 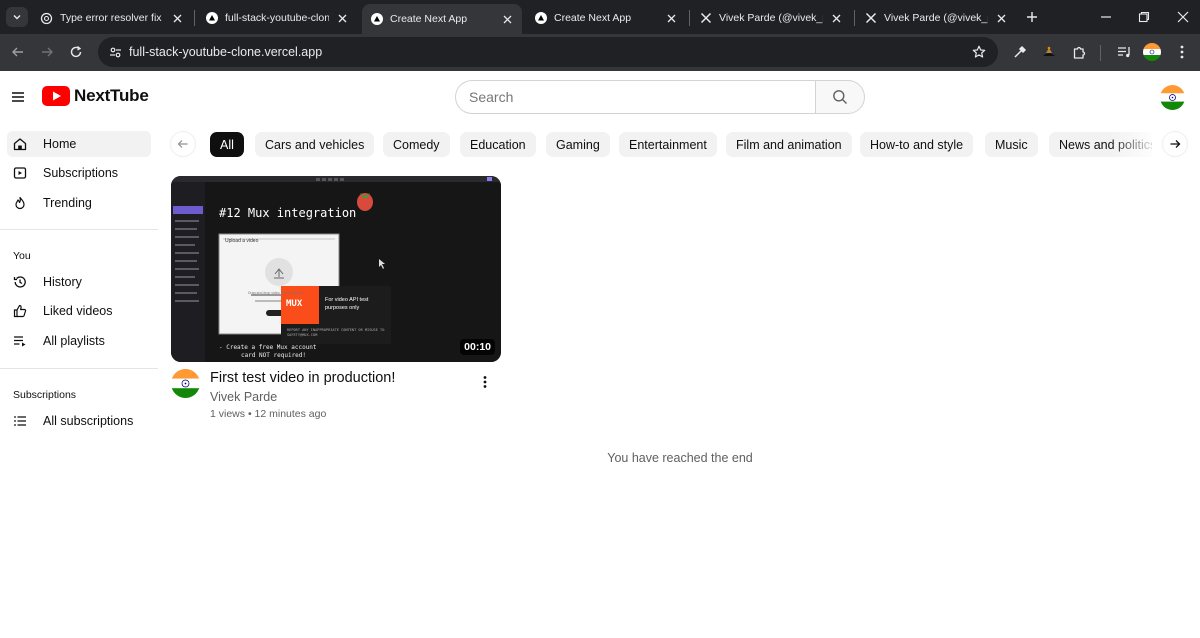 What do you see at coordinates (79, 368) in the screenshot?
I see `sidebar-divider` at bounding box center [79, 368].